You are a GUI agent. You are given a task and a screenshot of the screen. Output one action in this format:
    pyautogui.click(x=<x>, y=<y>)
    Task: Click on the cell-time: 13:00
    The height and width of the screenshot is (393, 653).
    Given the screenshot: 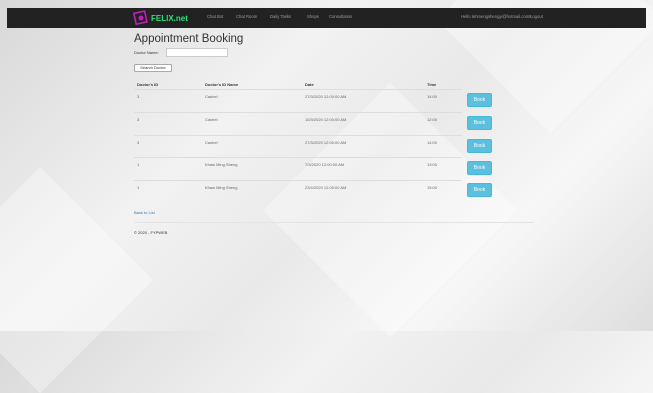 What is the action you would take?
    pyautogui.click(x=432, y=164)
    